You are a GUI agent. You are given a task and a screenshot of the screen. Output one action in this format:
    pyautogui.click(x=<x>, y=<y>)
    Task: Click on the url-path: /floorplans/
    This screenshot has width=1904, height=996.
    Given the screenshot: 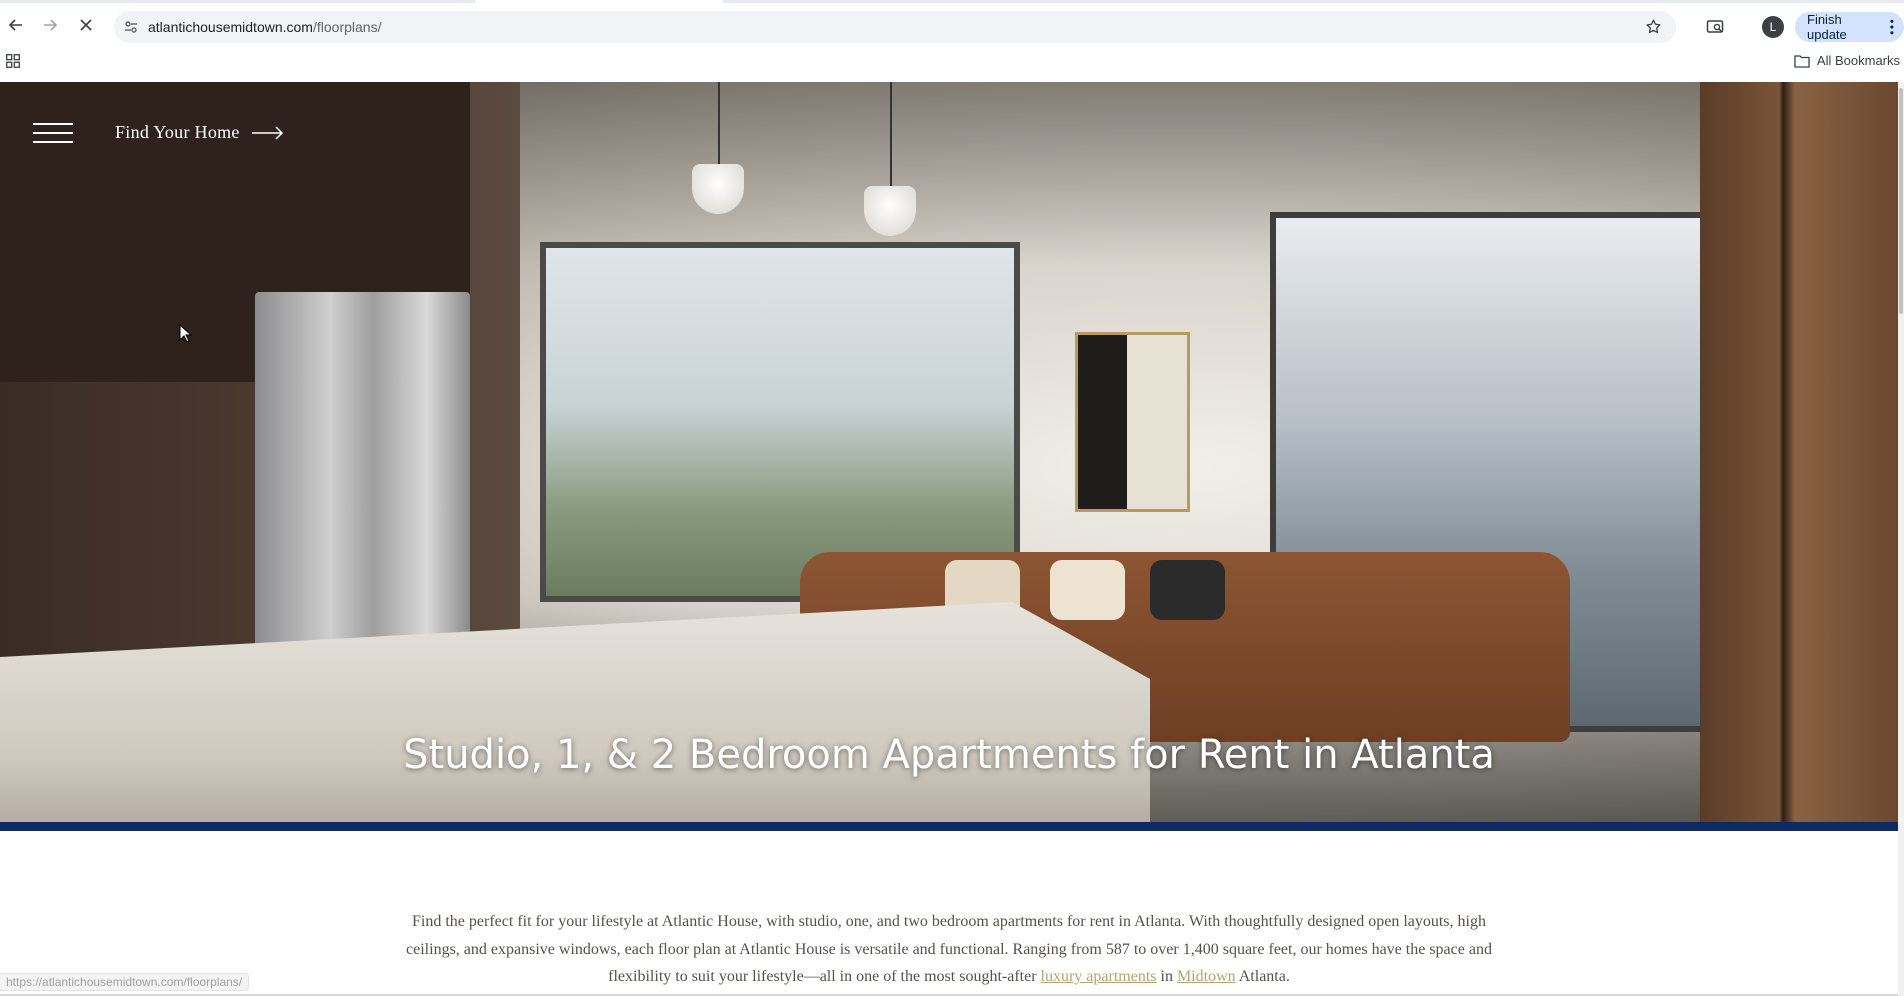 What is the action you would take?
    pyautogui.click(x=347, y=27)
    